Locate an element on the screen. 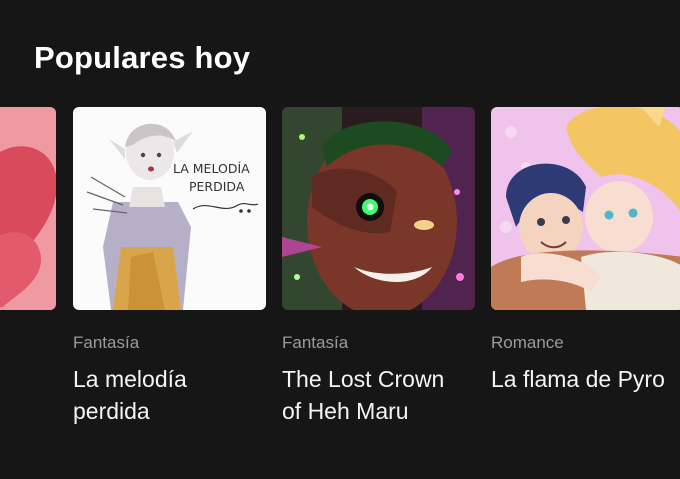  comic-title: La flama de Pyro is located at coordinates (578, 379).